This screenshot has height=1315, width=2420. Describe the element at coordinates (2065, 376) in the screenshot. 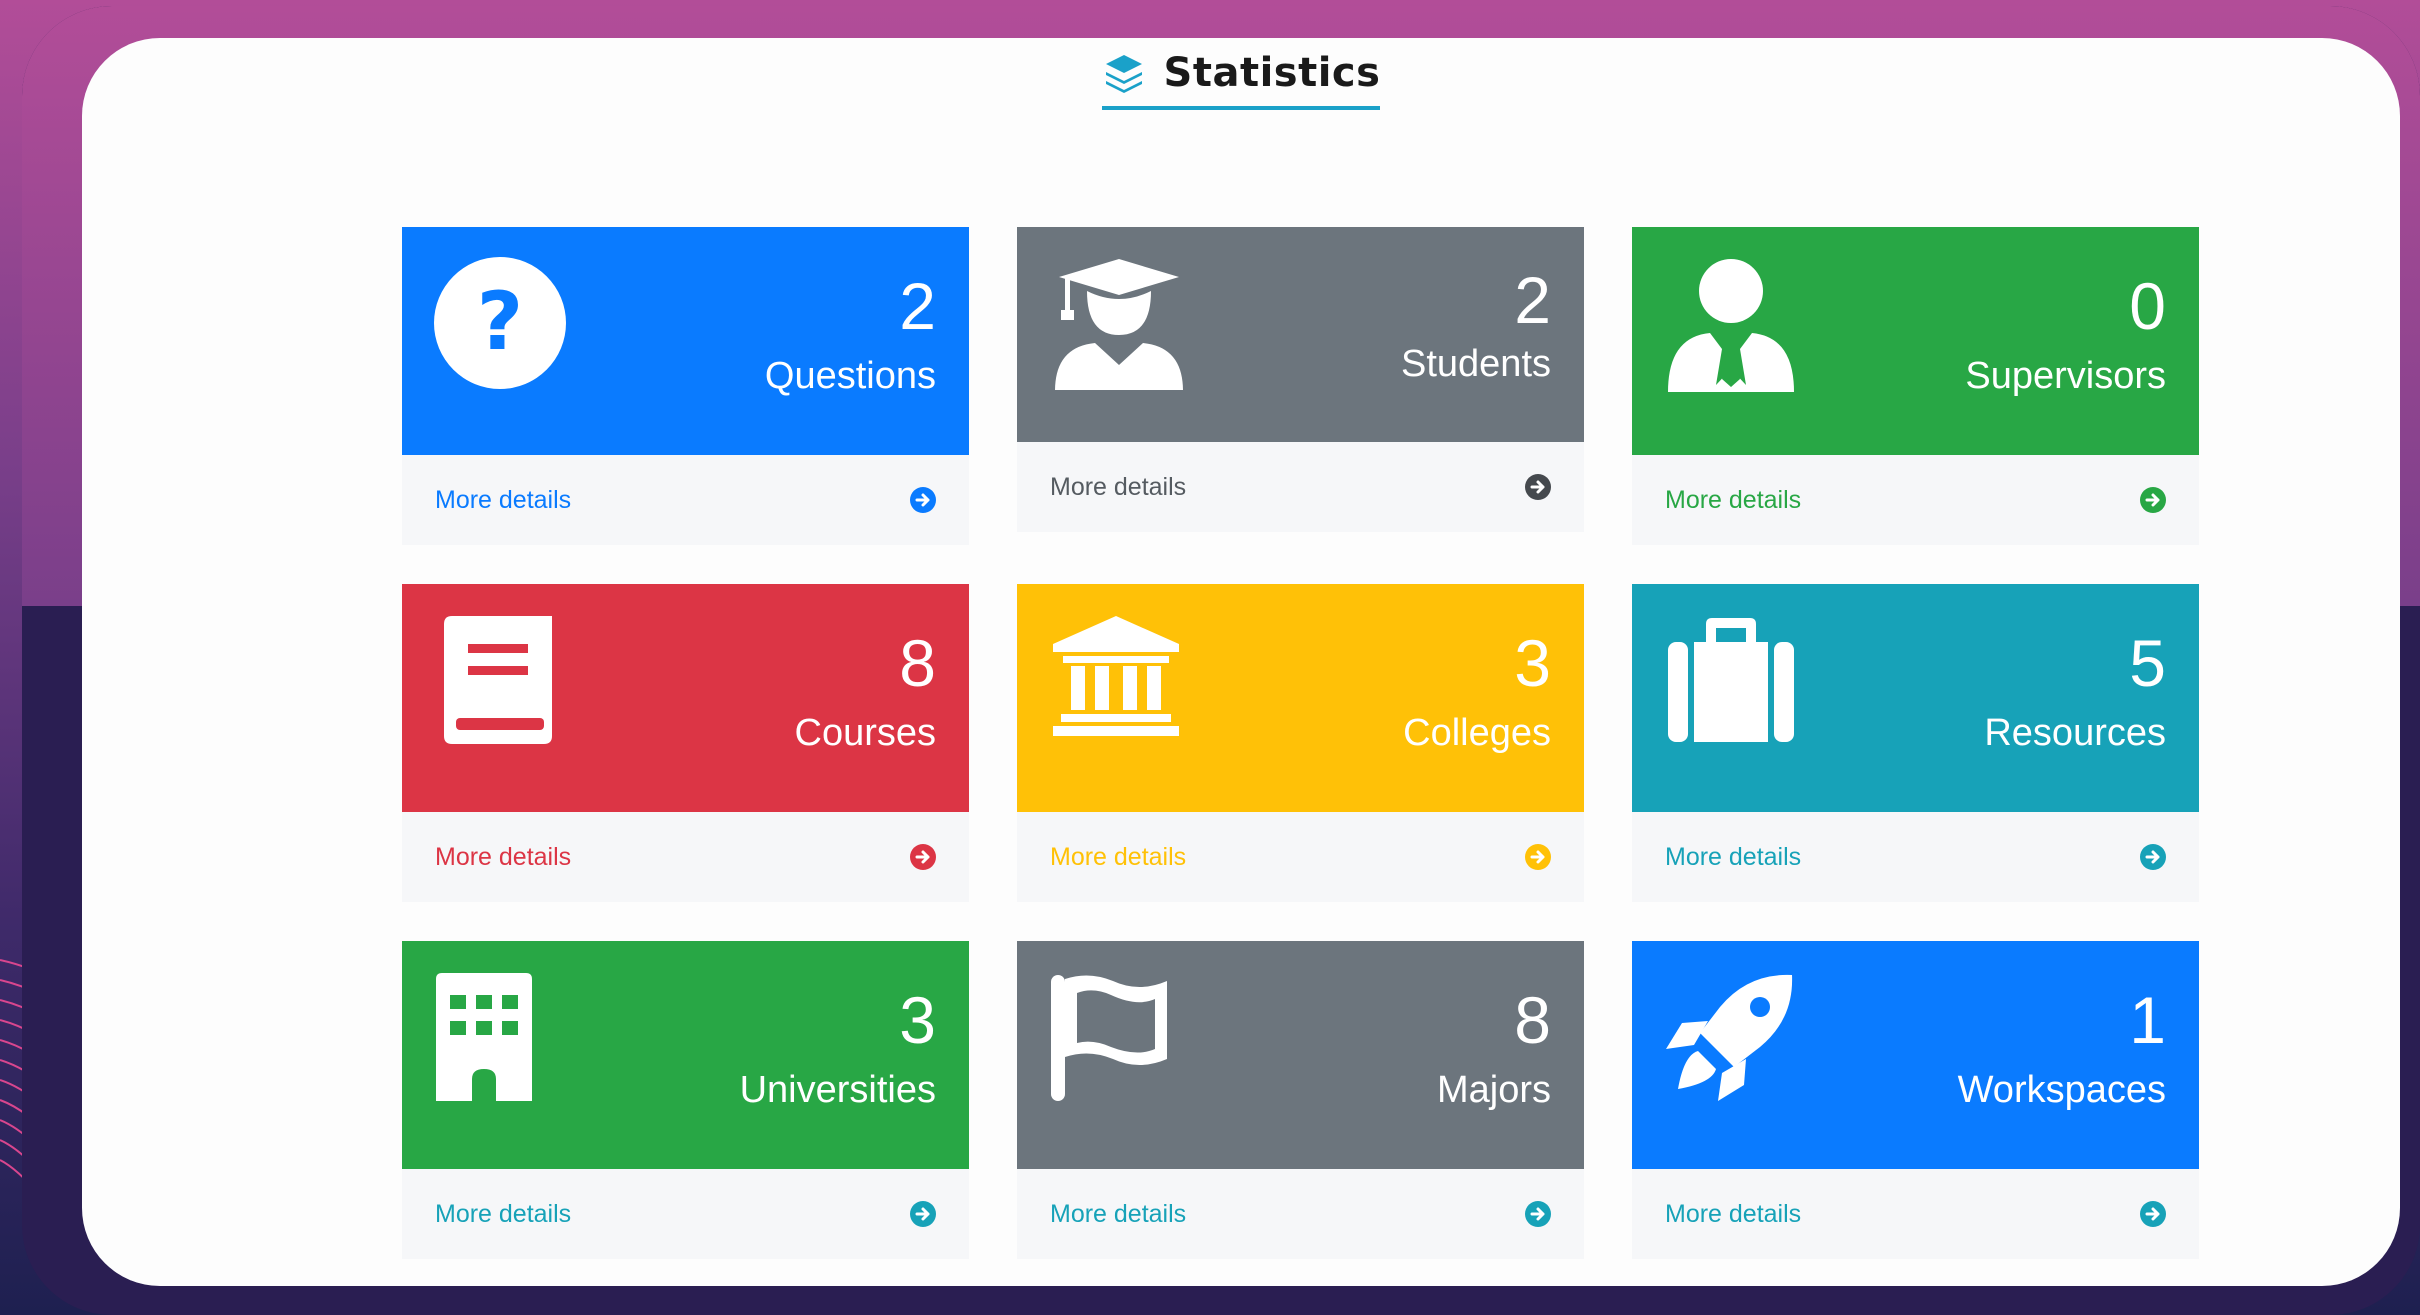

I see `card-supervisors-label: Supervisors` at that location.